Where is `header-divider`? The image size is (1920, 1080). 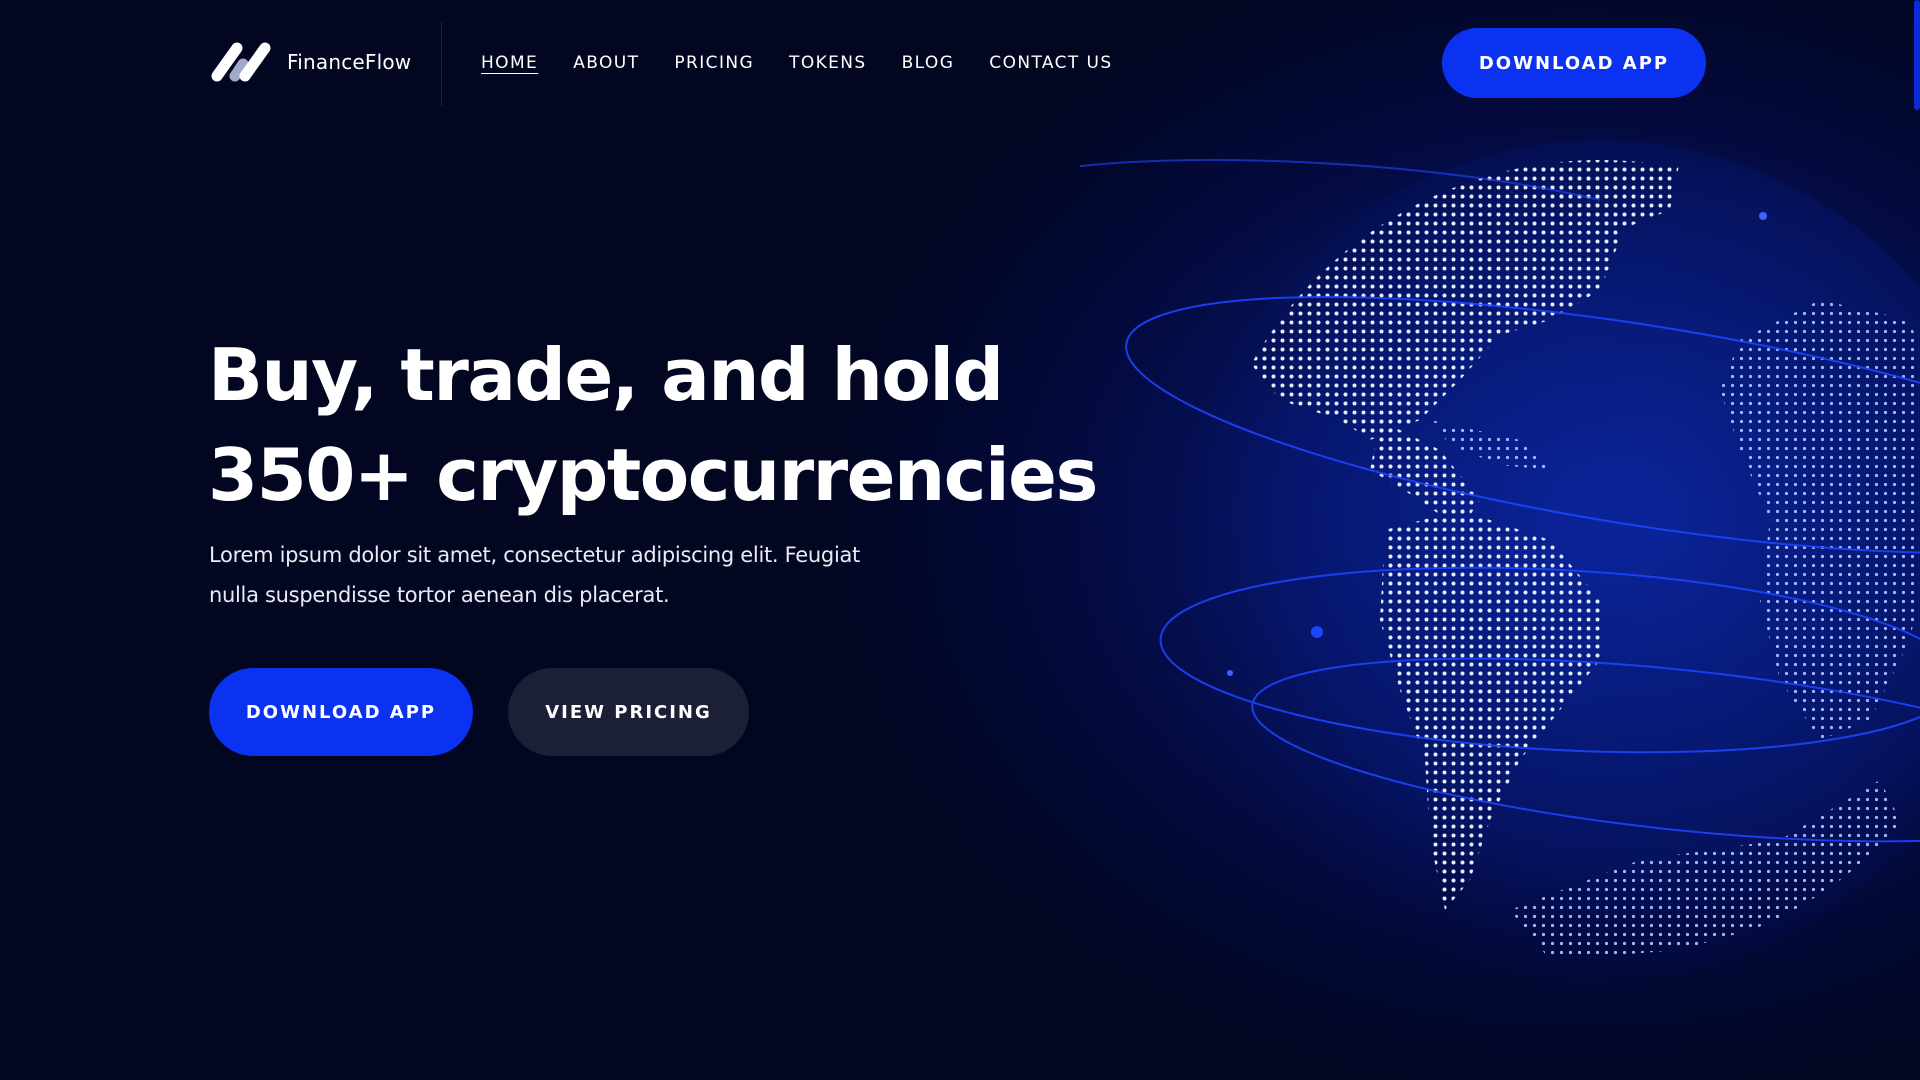 header-divider is located at coordinates (441, 64).